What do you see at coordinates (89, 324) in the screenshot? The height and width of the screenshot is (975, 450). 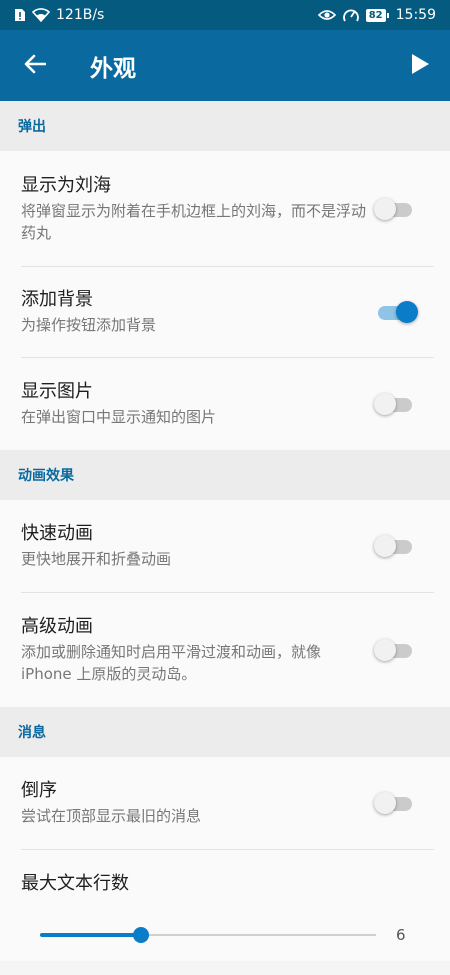 I see `setting-subtitle: 为操作按钮添加背景` at bounding box center [89, 324].